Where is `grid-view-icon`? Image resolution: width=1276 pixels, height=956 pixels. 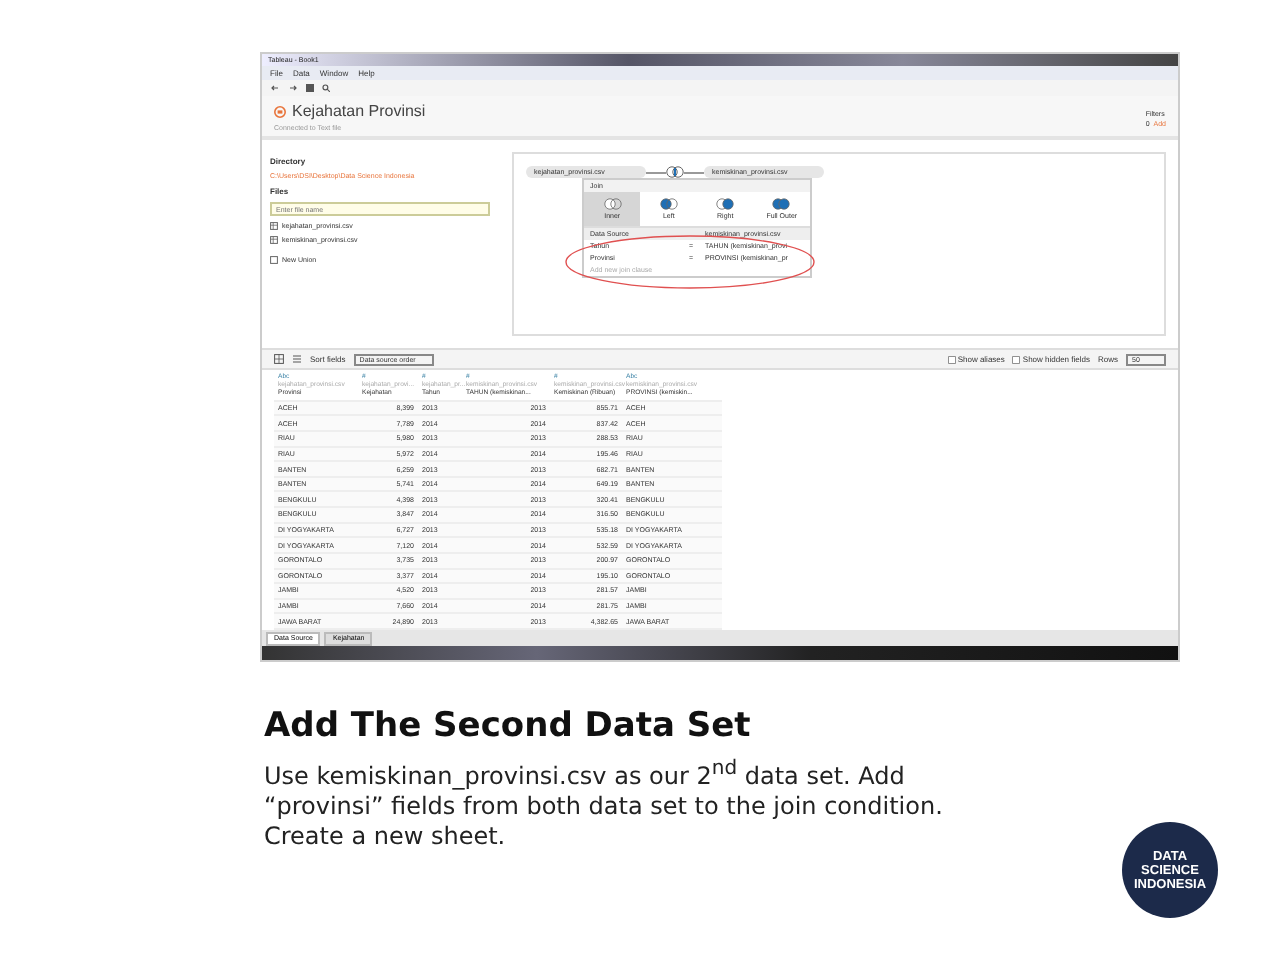
grid-view-icon is located at coordinates (279, 359).